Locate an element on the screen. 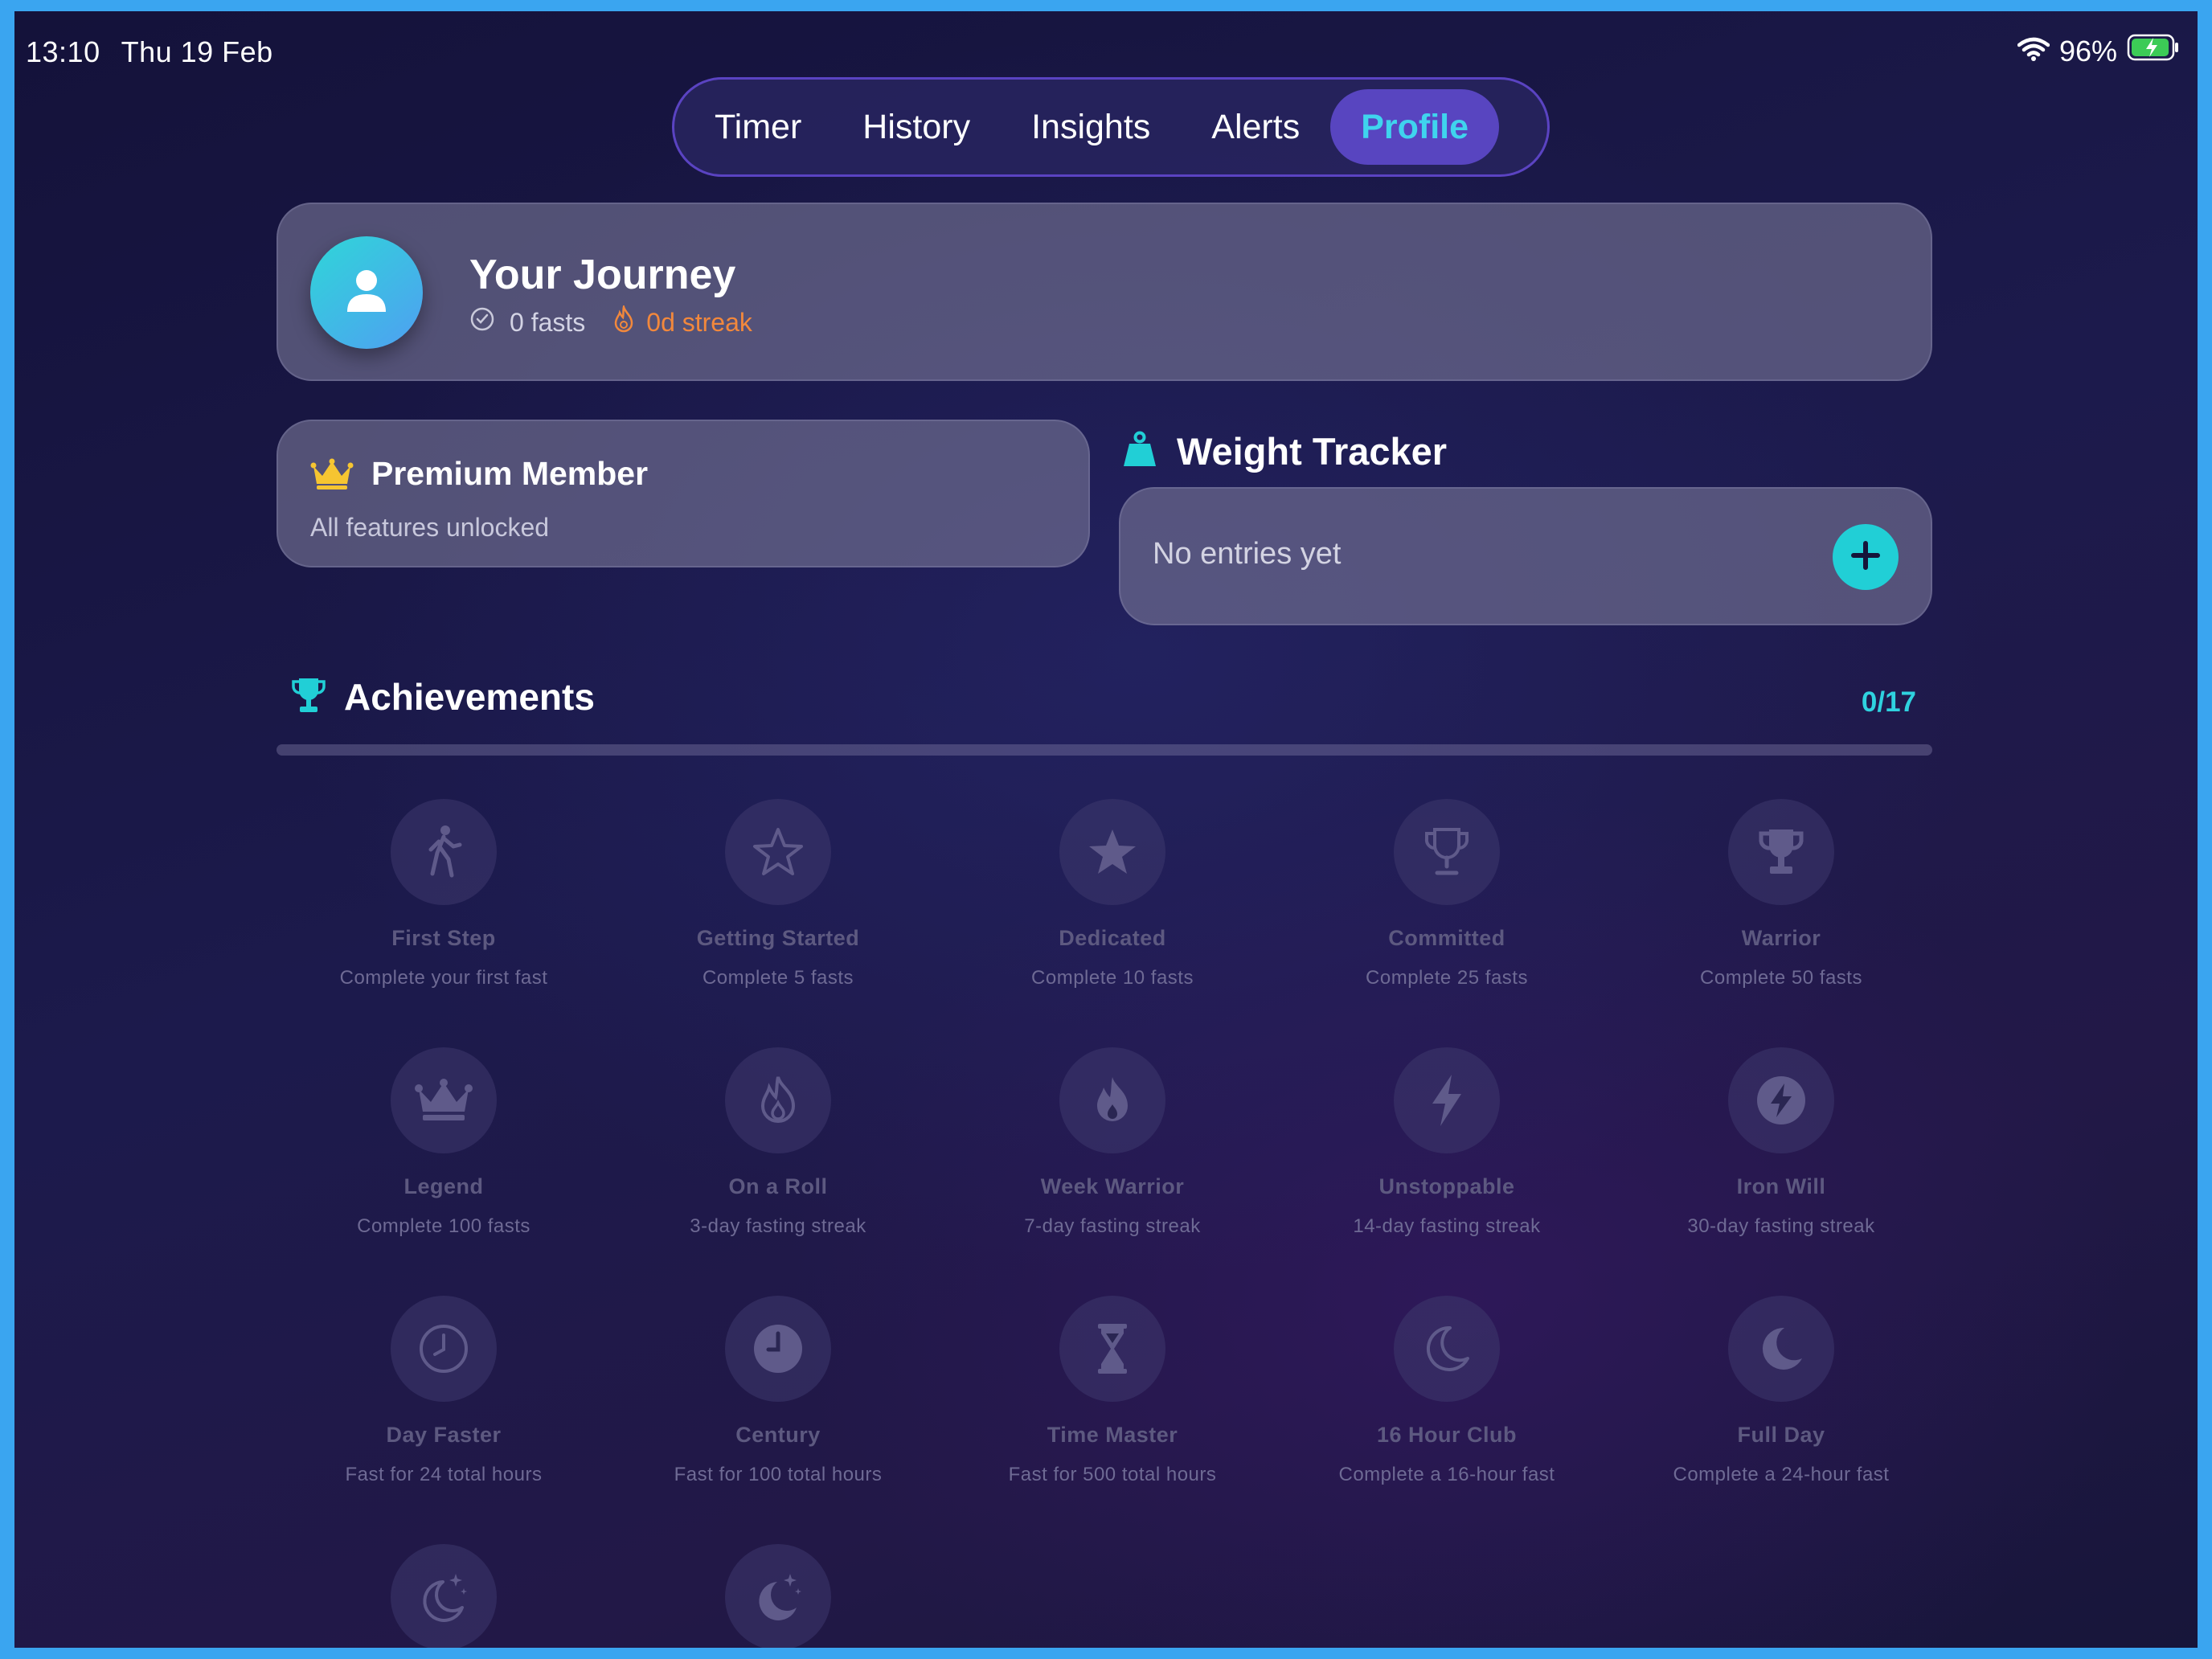 This screenshot has height=1659, width=2212. tab-insights: Insights is located at coordinates (1091, 127).